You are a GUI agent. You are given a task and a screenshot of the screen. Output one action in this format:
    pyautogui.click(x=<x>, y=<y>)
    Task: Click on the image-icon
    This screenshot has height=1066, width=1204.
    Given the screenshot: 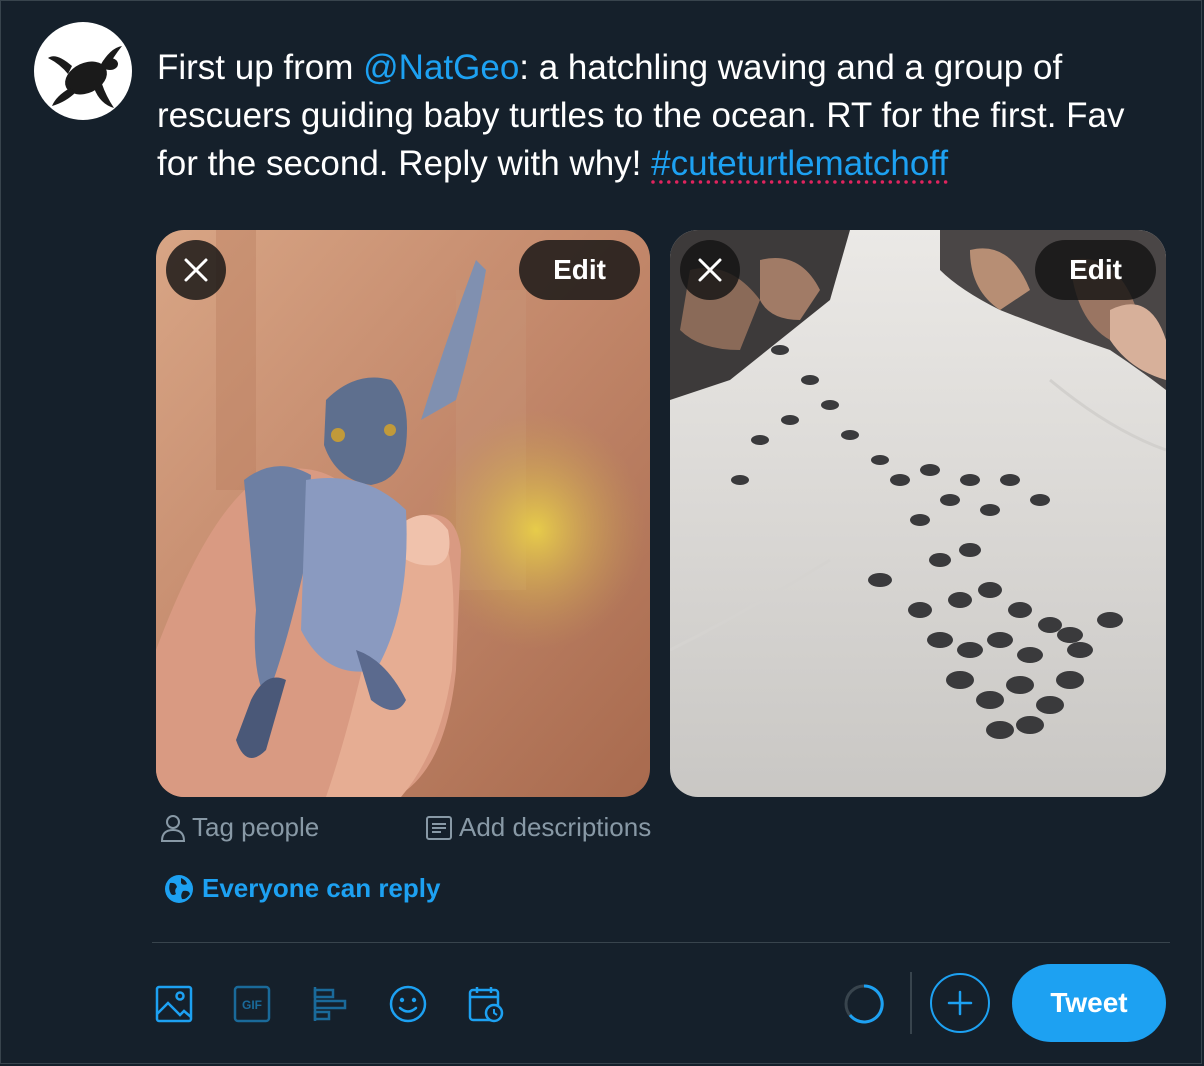 What is the action you would take?
    pyautogui.click(x=174, y=1004)
    